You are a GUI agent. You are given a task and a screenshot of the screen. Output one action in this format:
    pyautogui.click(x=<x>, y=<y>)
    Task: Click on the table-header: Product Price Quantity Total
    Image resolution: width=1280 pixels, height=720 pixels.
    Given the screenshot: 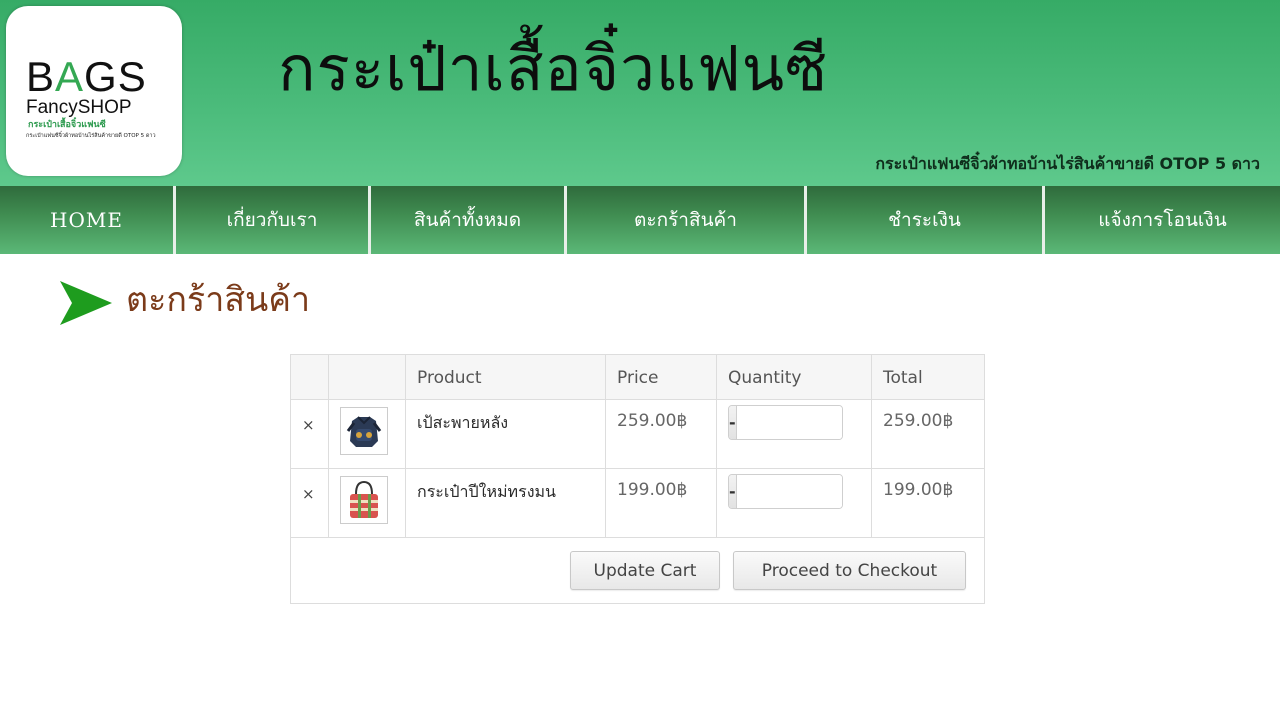 What is the action you would take?
    pyautogui.click(x=637, y=377)
    